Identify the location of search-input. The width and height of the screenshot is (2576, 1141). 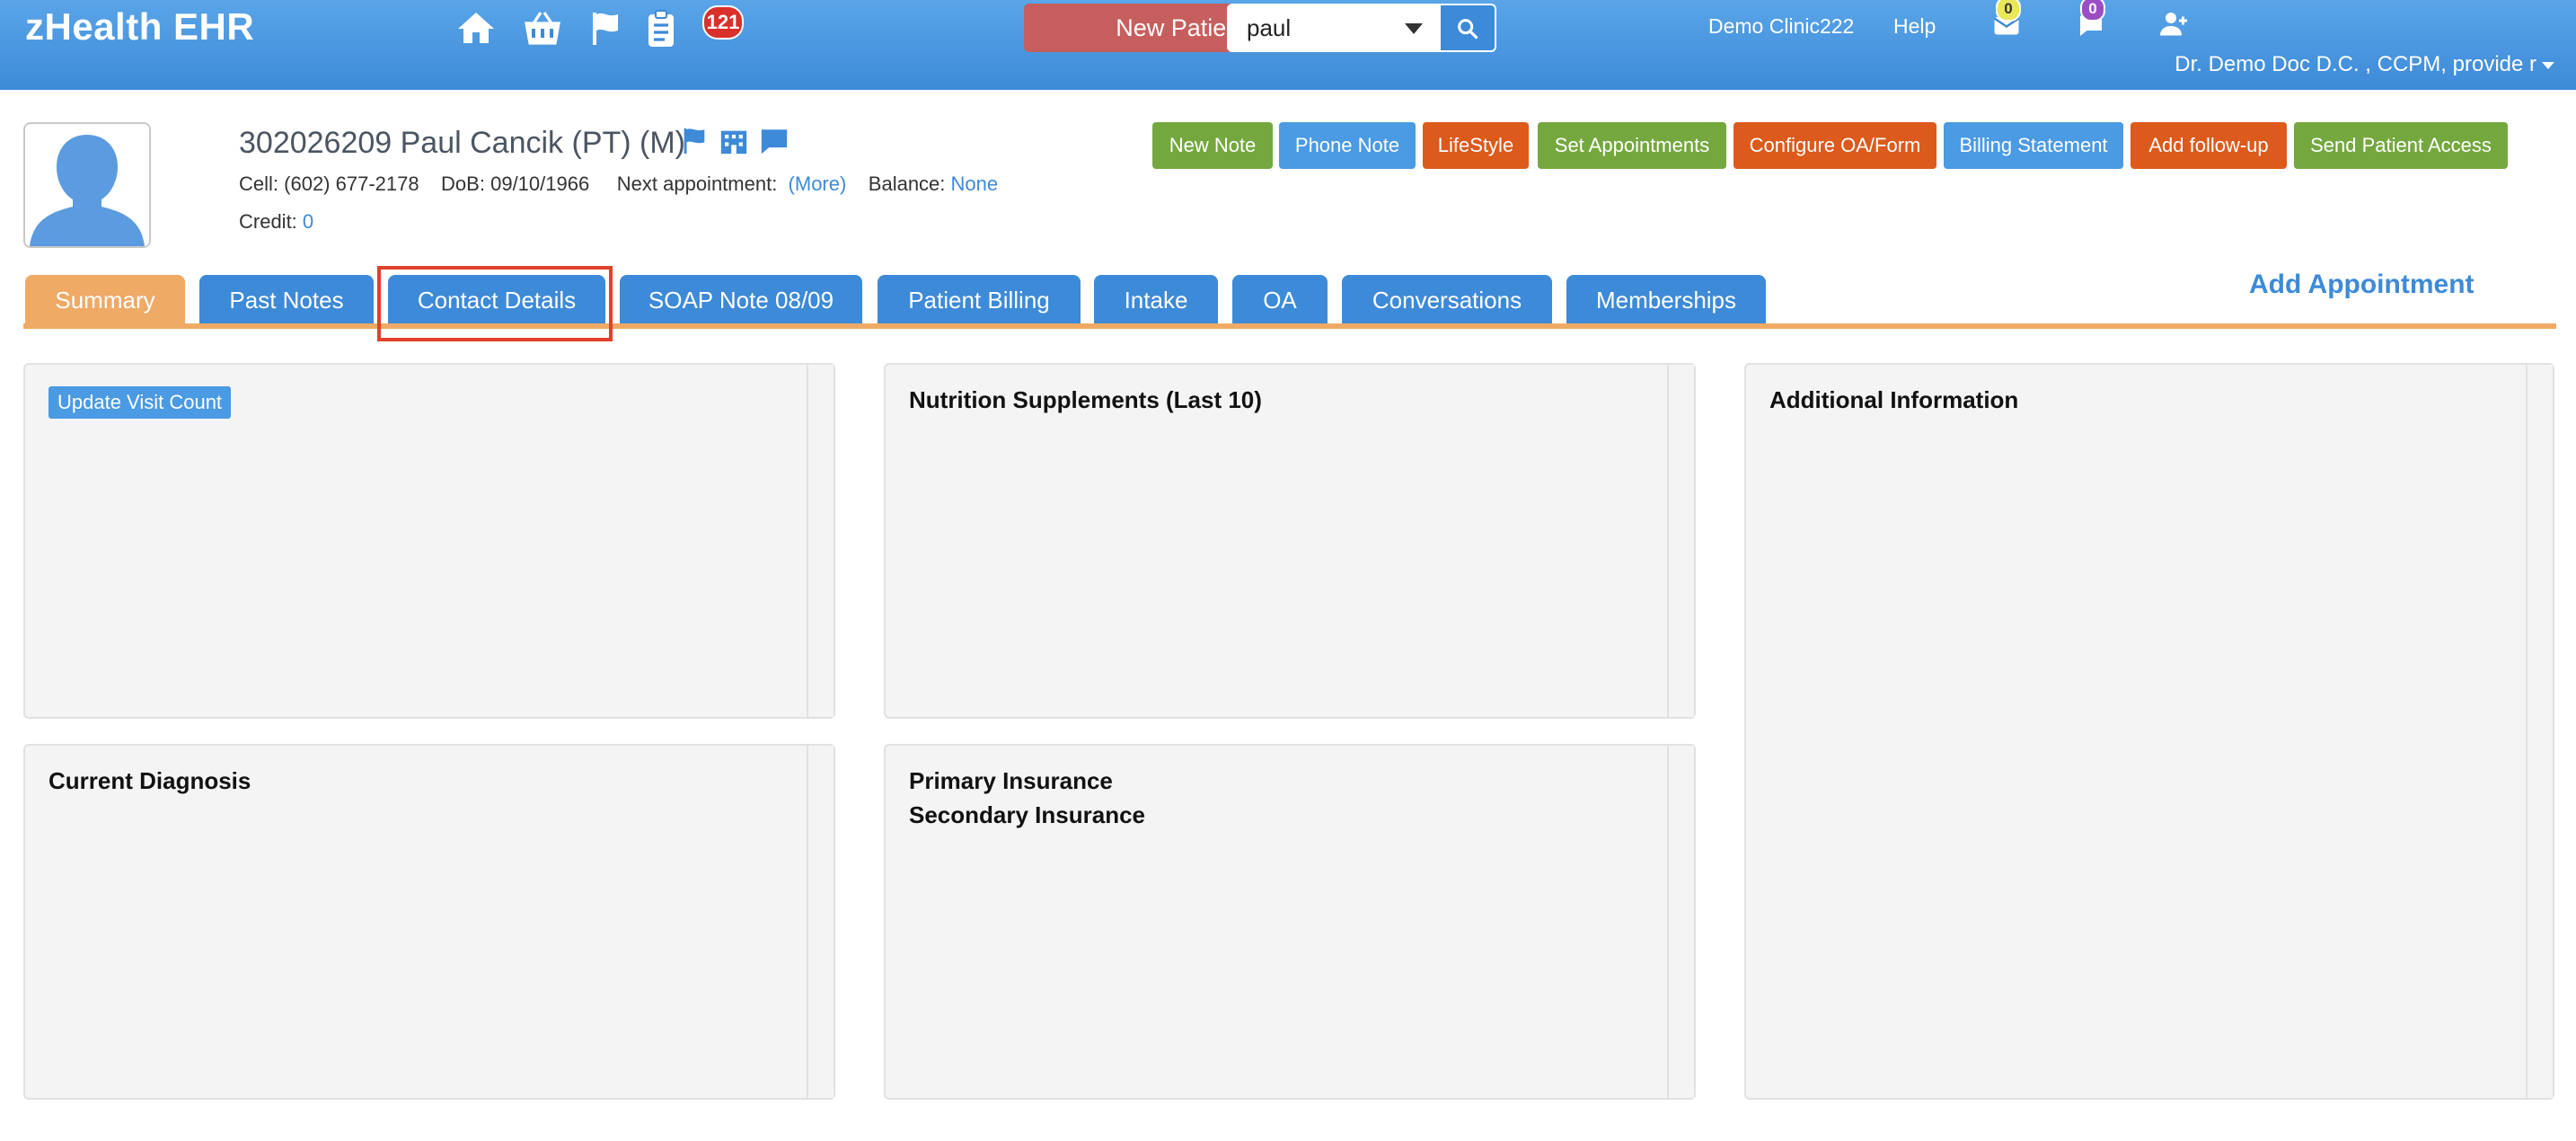
(1327, 27).